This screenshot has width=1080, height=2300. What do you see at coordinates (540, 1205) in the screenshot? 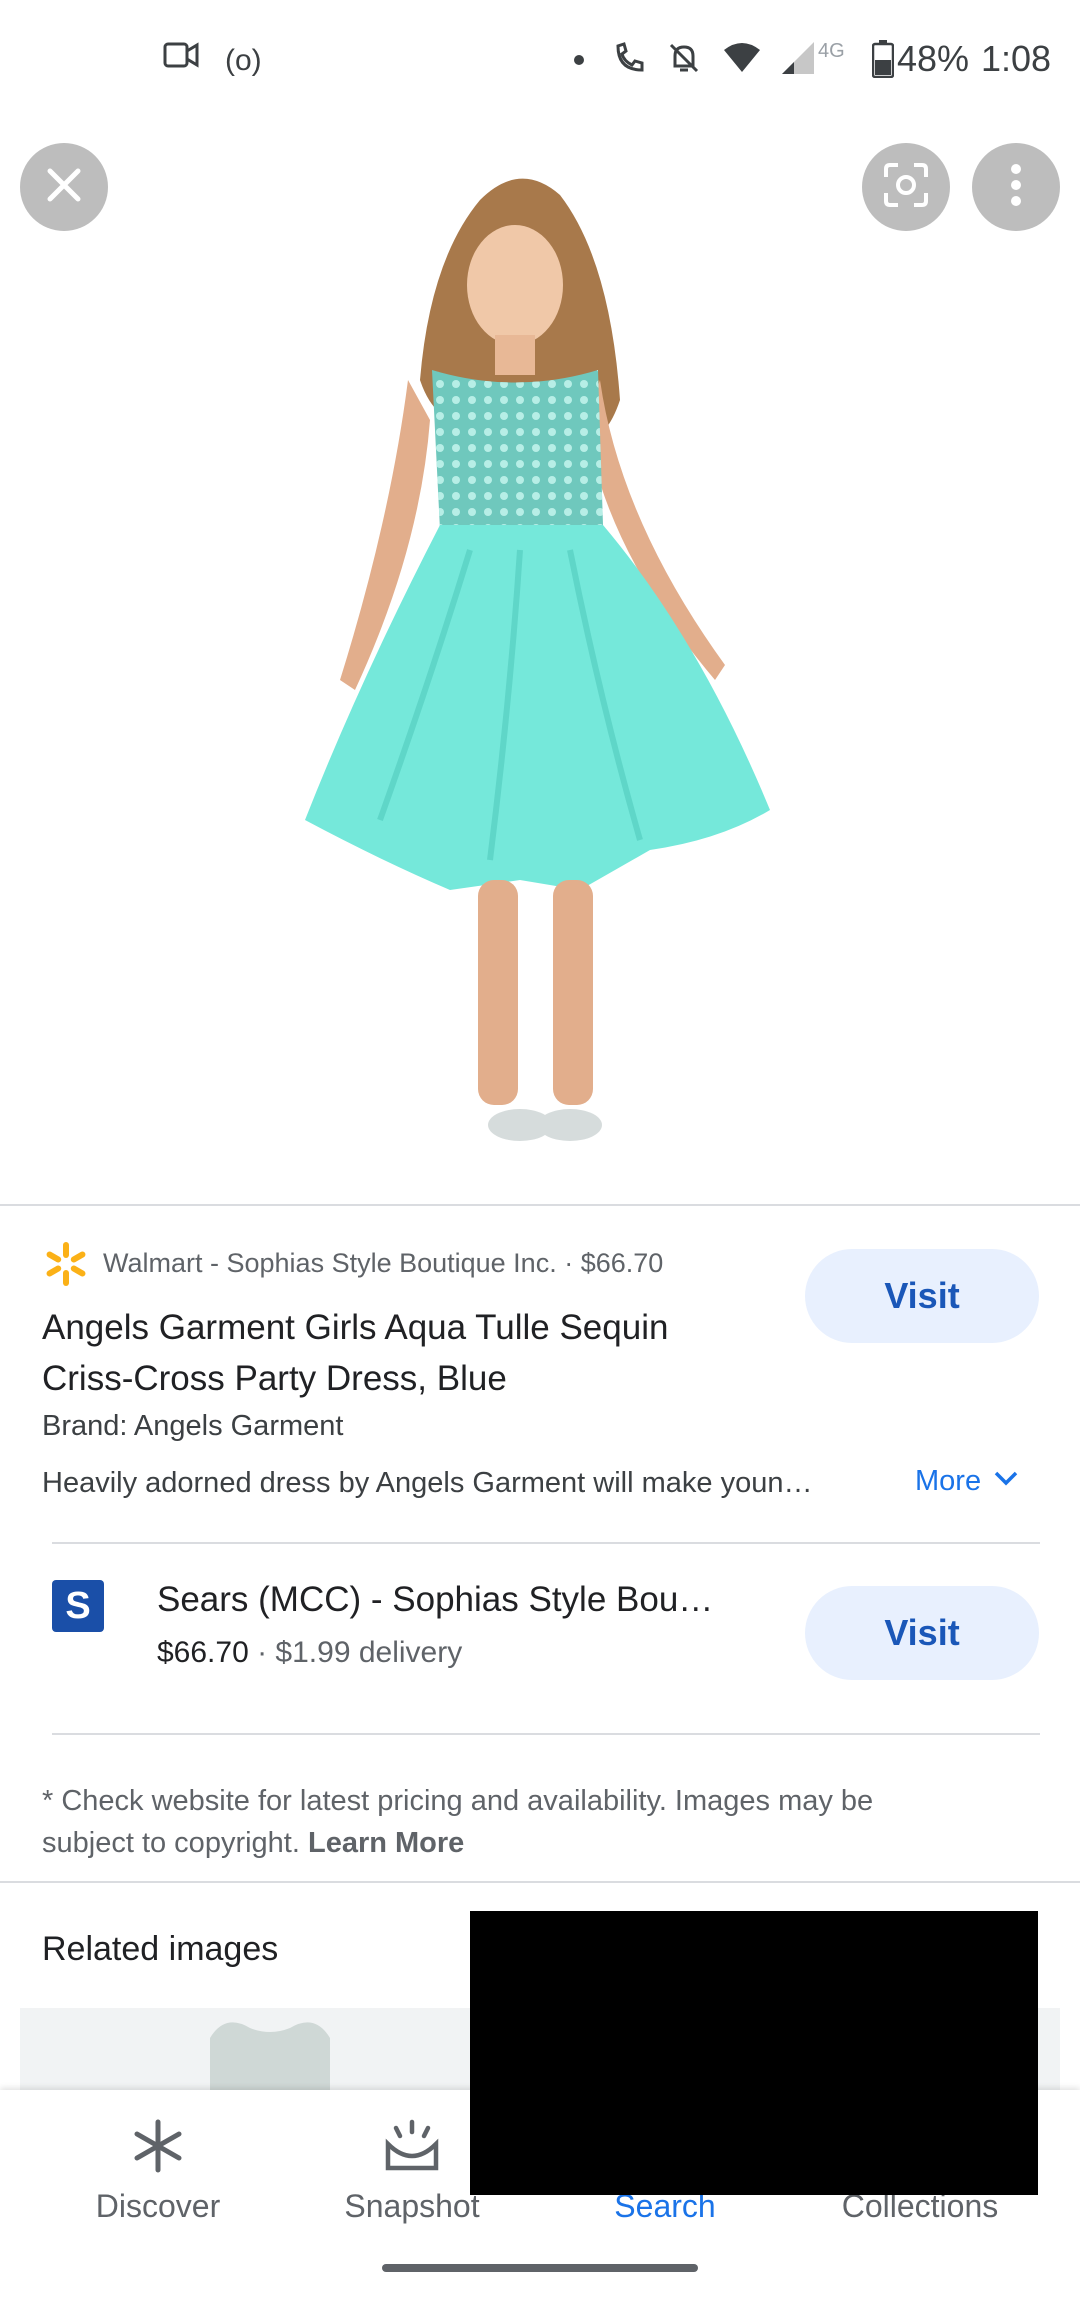
I see `image-divider` at bounding box center [540, 1205].